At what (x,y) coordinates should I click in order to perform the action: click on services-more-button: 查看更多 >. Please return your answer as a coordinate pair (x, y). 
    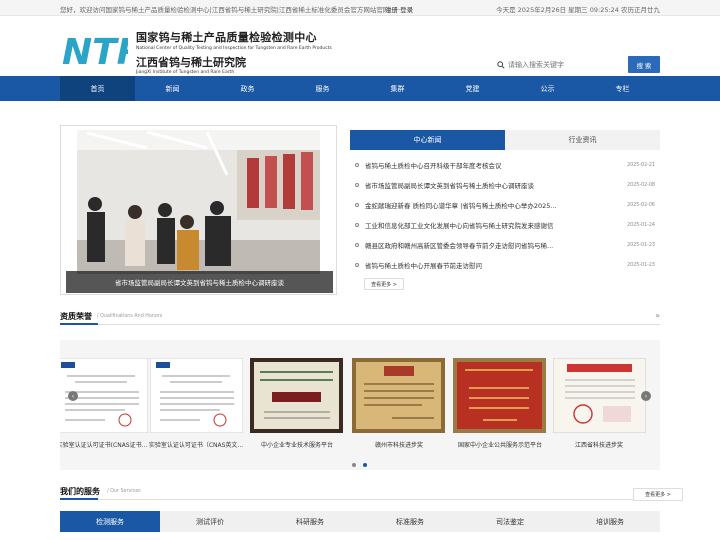
    Looking at the image, I should click on (658, 494).